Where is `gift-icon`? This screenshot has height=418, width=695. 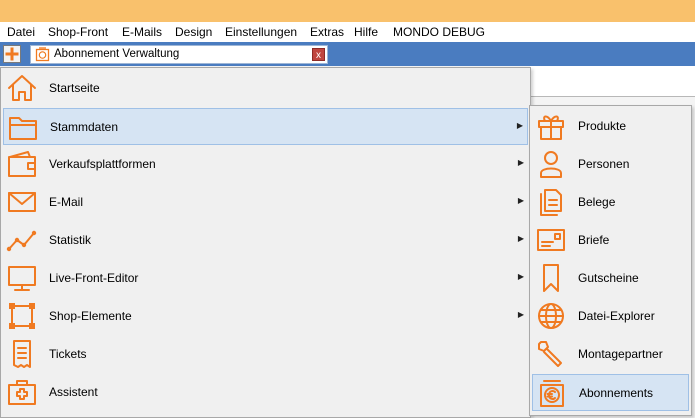
gift-icon is located at coordinates (551, 127).